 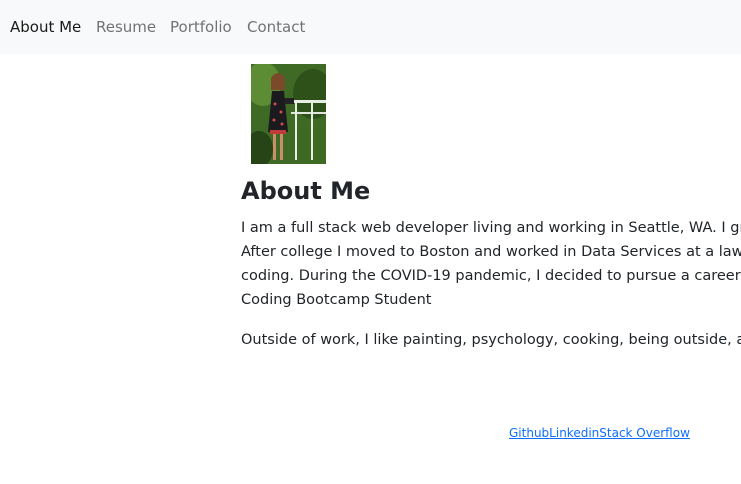 What do you see at coordinates (276, 27) in the screenshot?
I see `nav-link-contact: Contact` at bounding box center [276, 27].